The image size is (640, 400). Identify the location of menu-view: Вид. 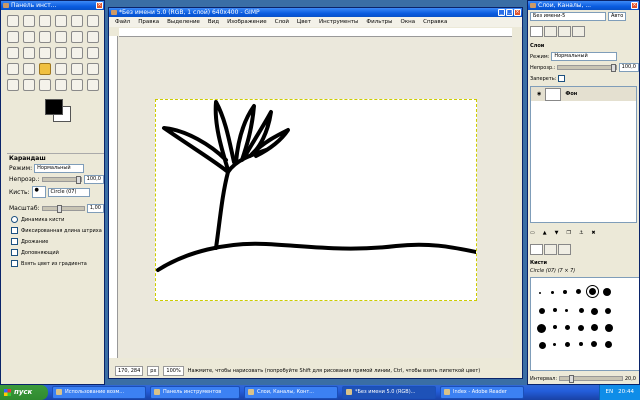
(213, 22).